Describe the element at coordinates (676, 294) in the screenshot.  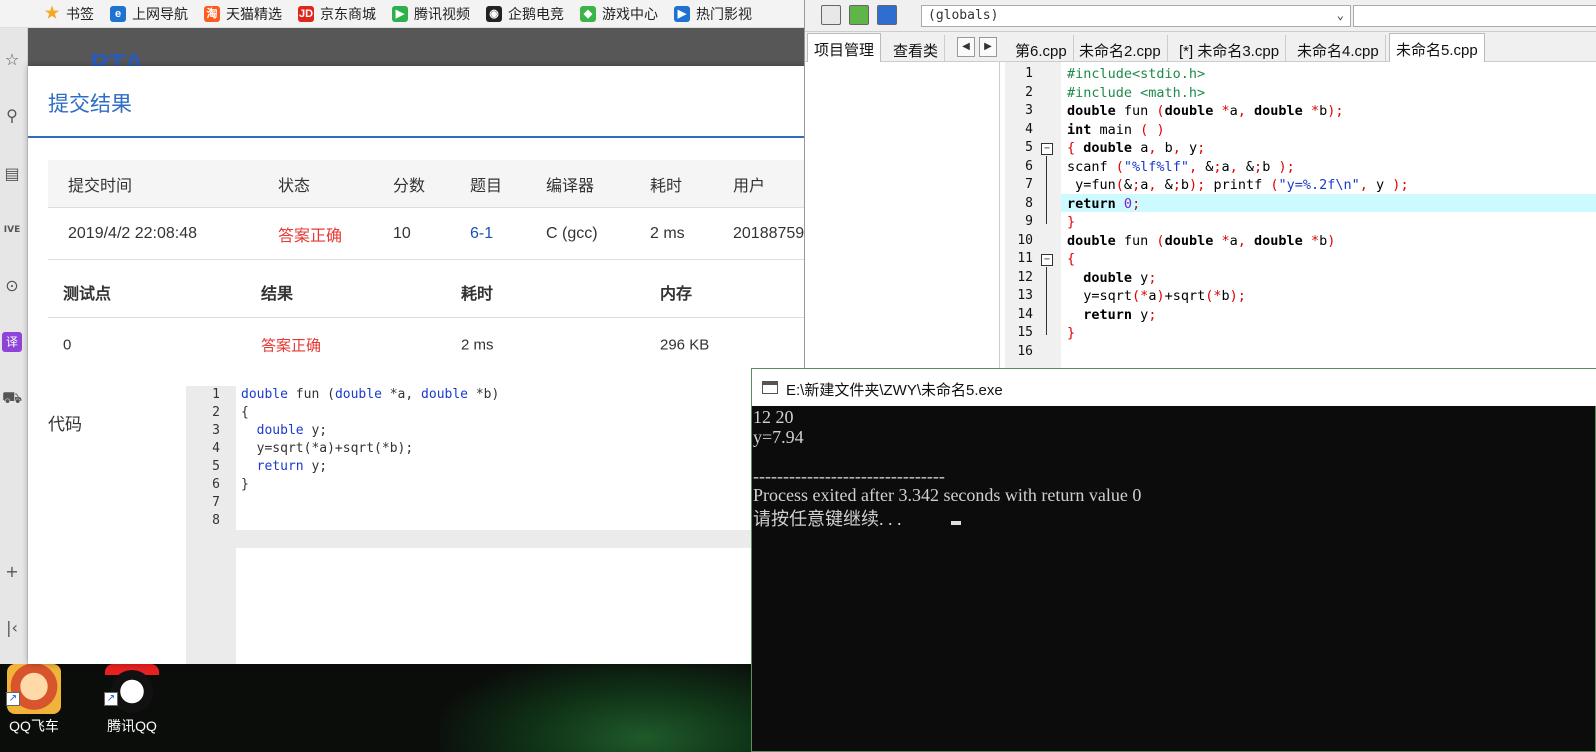
I see `column-header: 内存` at that location.